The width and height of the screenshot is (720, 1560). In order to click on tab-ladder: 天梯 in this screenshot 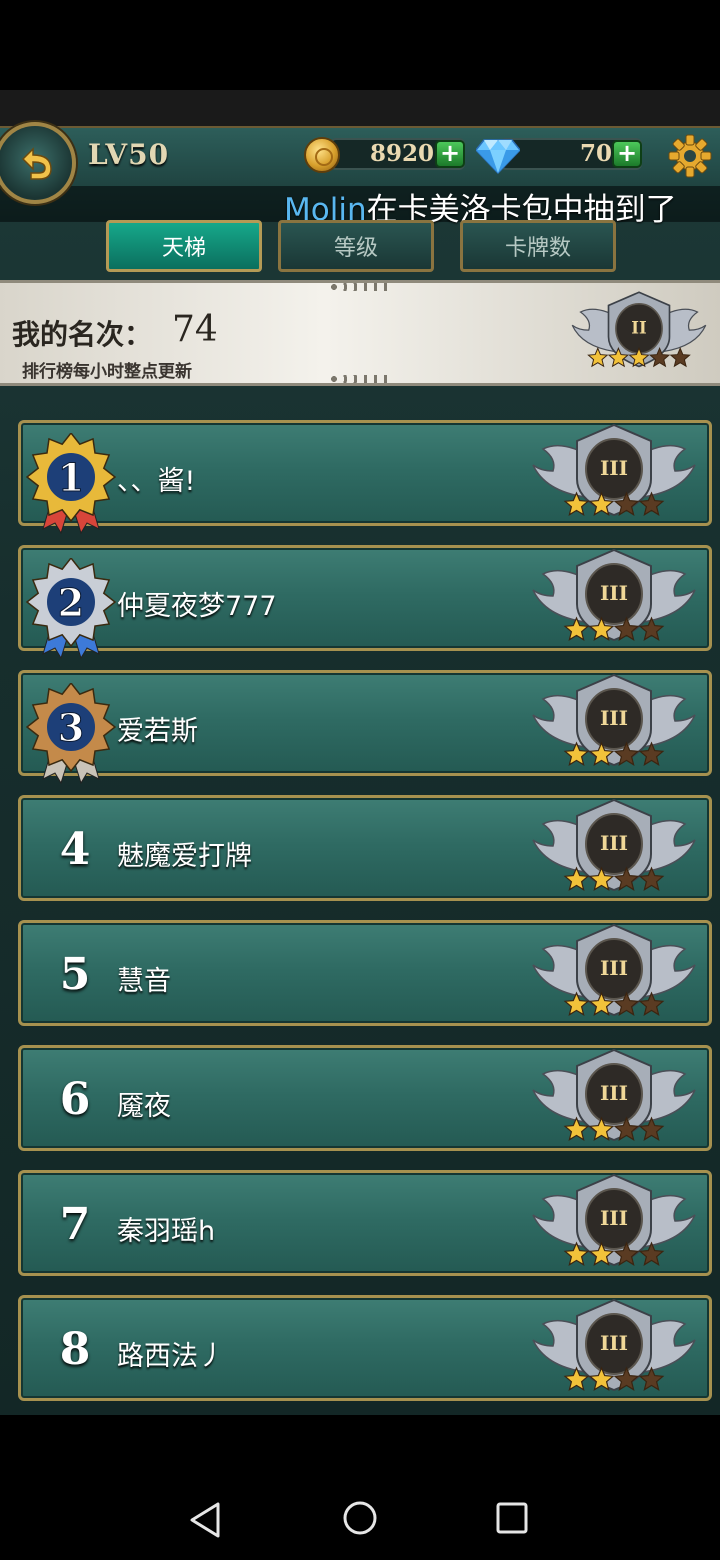, I will do `click(184, 246)`.